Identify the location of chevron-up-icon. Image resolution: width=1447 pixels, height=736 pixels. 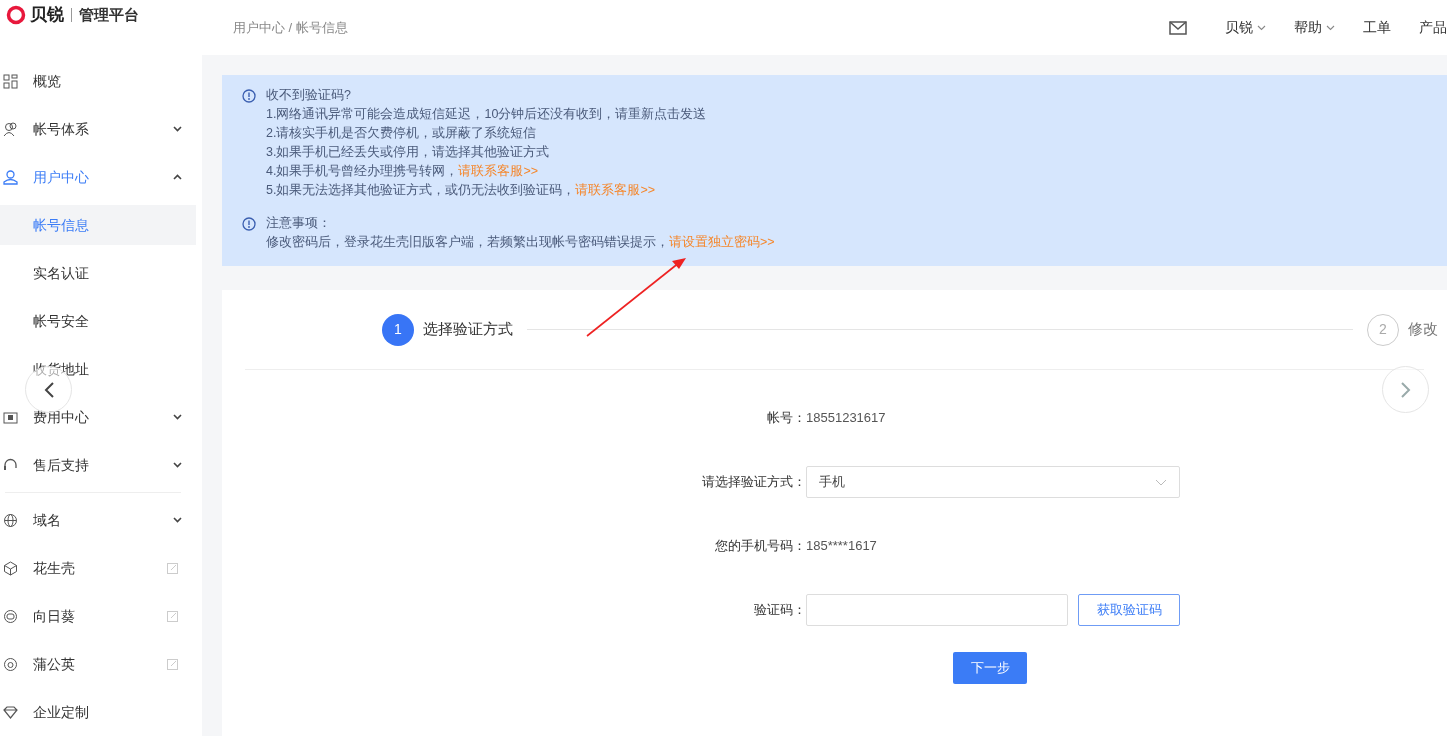
(177, 177).